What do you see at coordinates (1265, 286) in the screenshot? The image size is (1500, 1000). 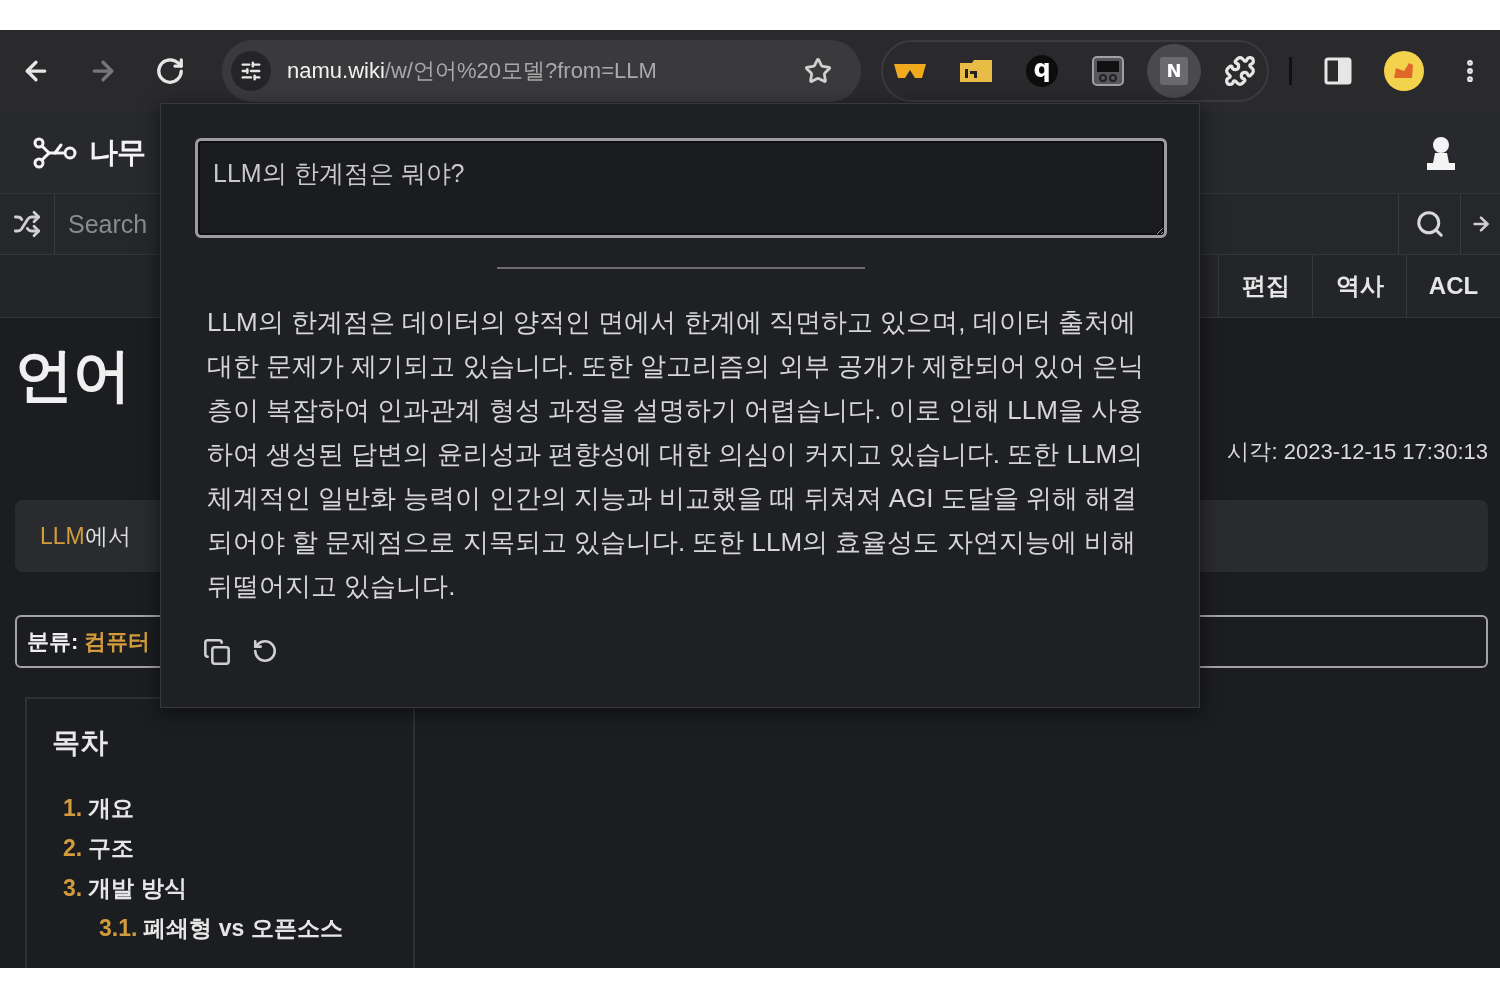 I see `page-action-tab: 편집` at bounding box center [1265, 286].